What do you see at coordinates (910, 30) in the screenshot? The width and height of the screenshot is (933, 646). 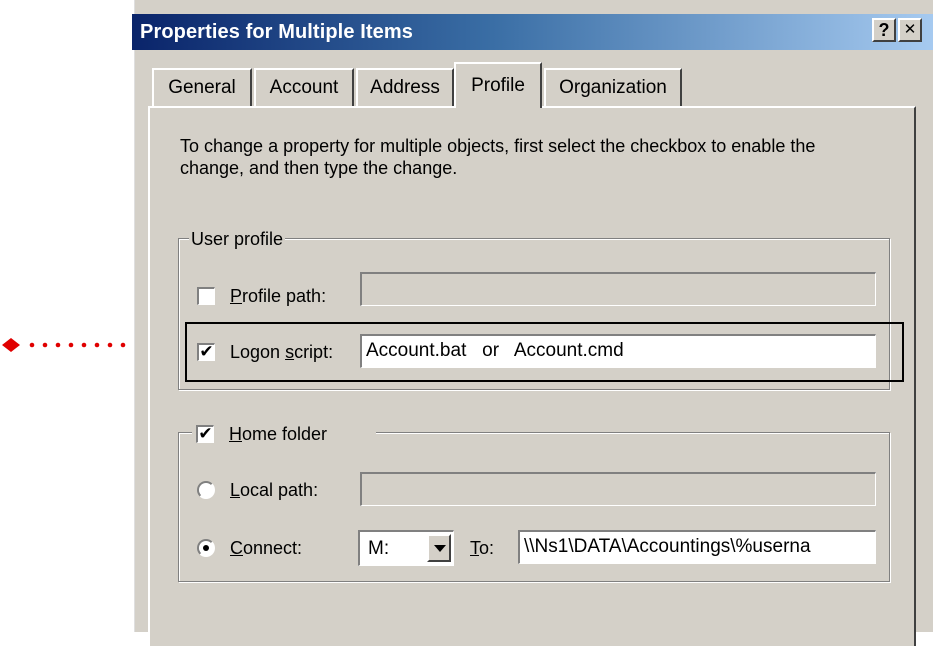 I see `close-button: ✕` at bounding box center [910, 30].